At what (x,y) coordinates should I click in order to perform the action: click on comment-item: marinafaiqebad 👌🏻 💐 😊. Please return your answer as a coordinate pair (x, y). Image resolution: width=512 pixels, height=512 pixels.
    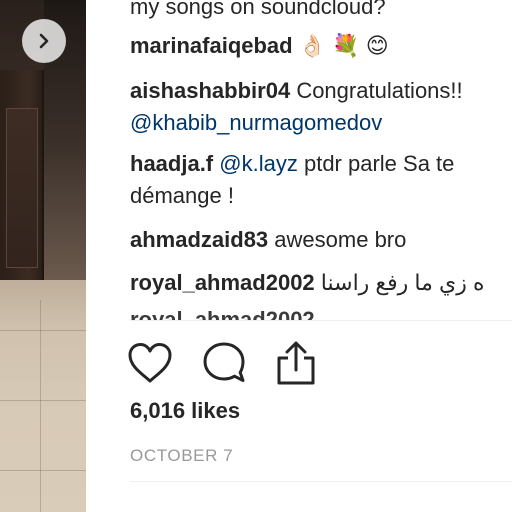
    Looking at the image, I should click on (321, 46).